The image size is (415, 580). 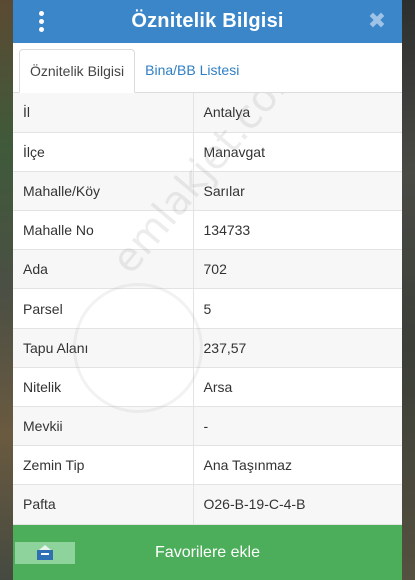 I want to click on attribute-key: Nitelik, so click(x=103, y=387).